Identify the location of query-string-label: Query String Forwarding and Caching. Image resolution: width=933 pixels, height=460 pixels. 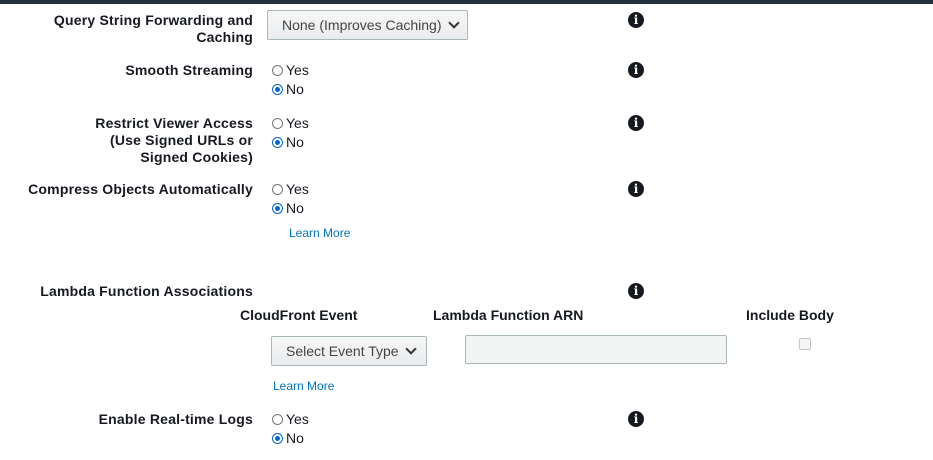
(153, 28).